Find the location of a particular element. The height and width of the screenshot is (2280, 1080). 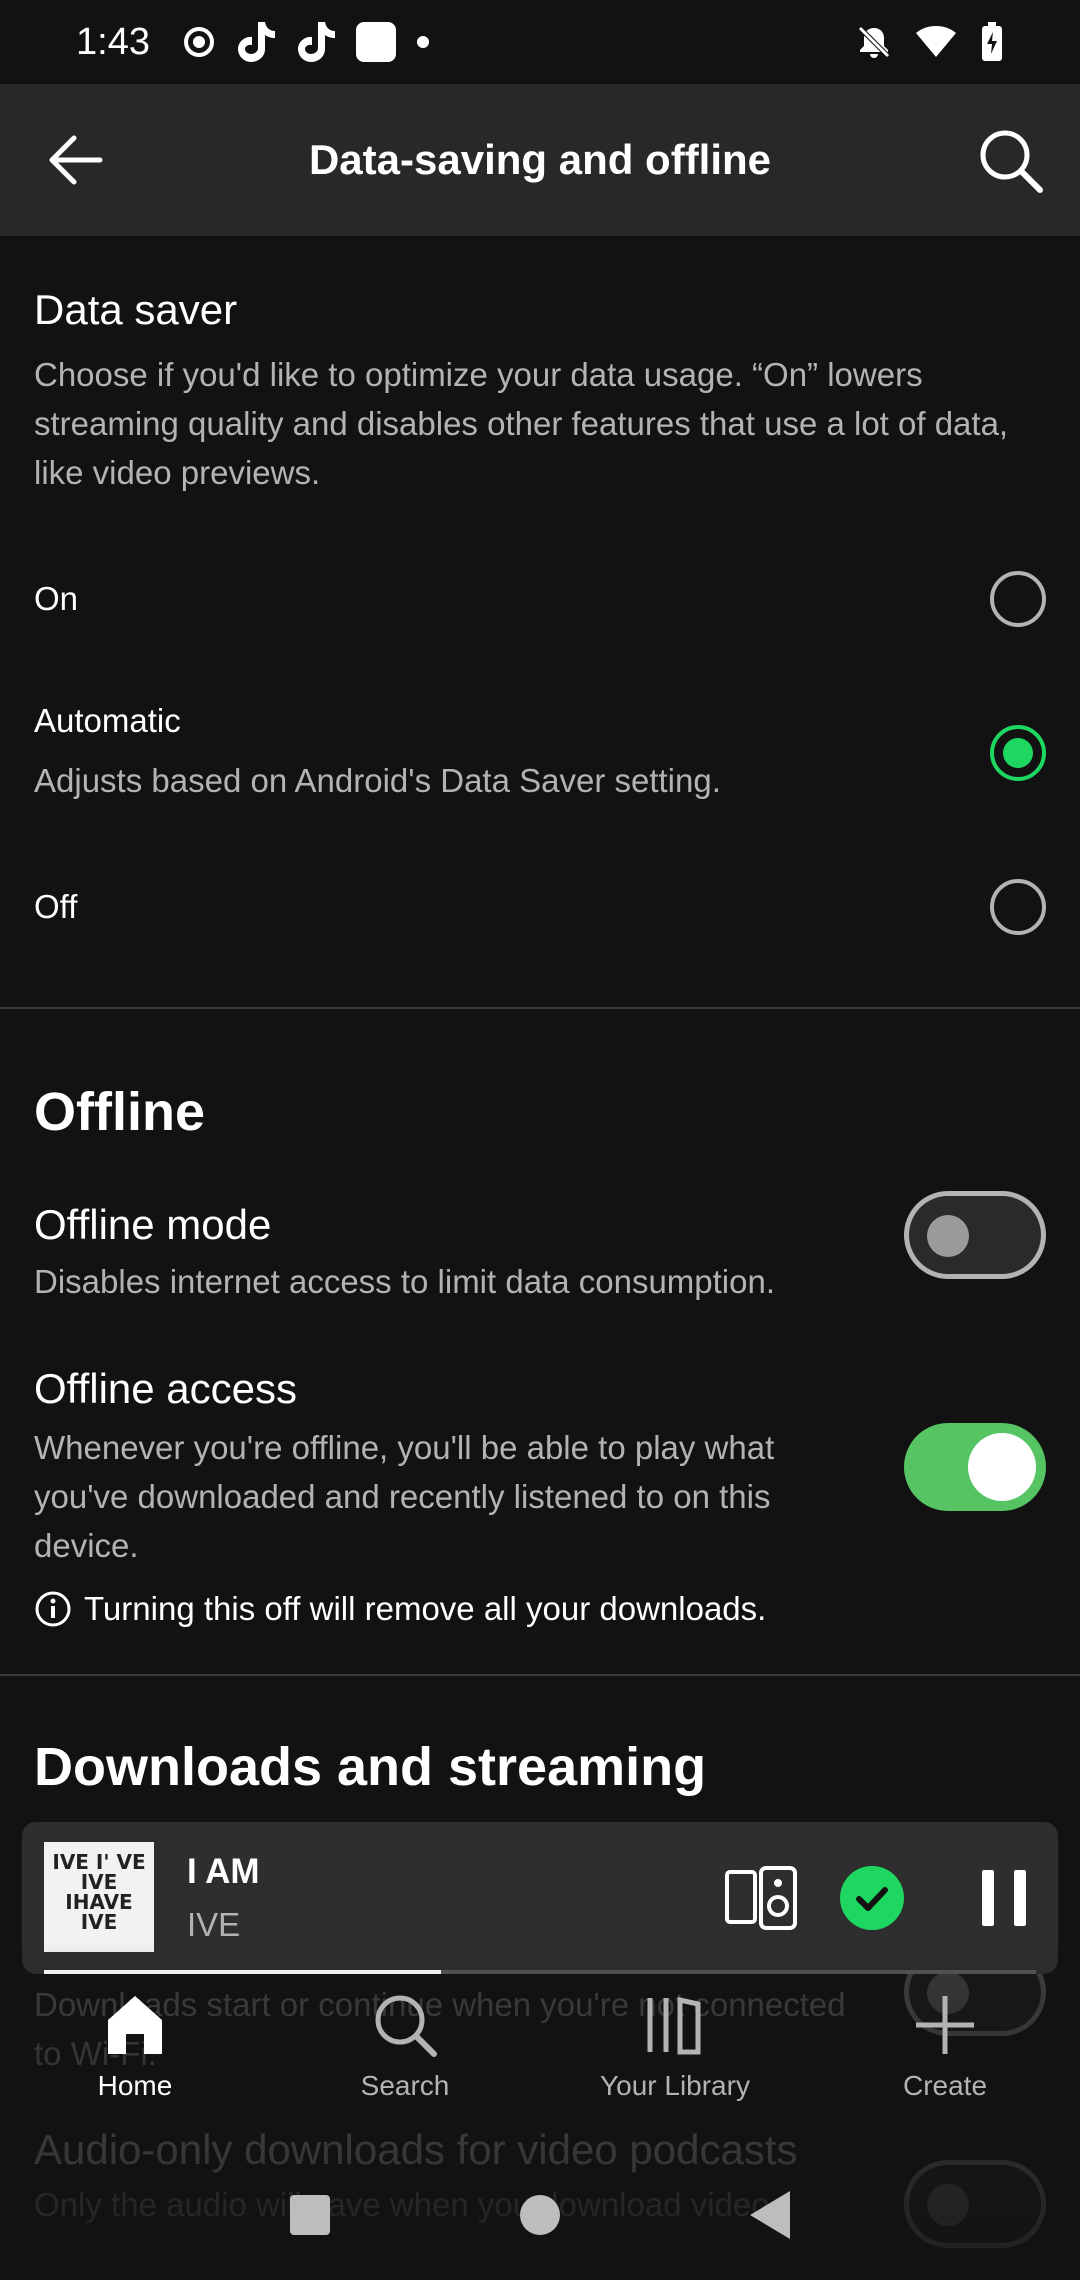

wifi-icon is located at coordinates (936, 41).